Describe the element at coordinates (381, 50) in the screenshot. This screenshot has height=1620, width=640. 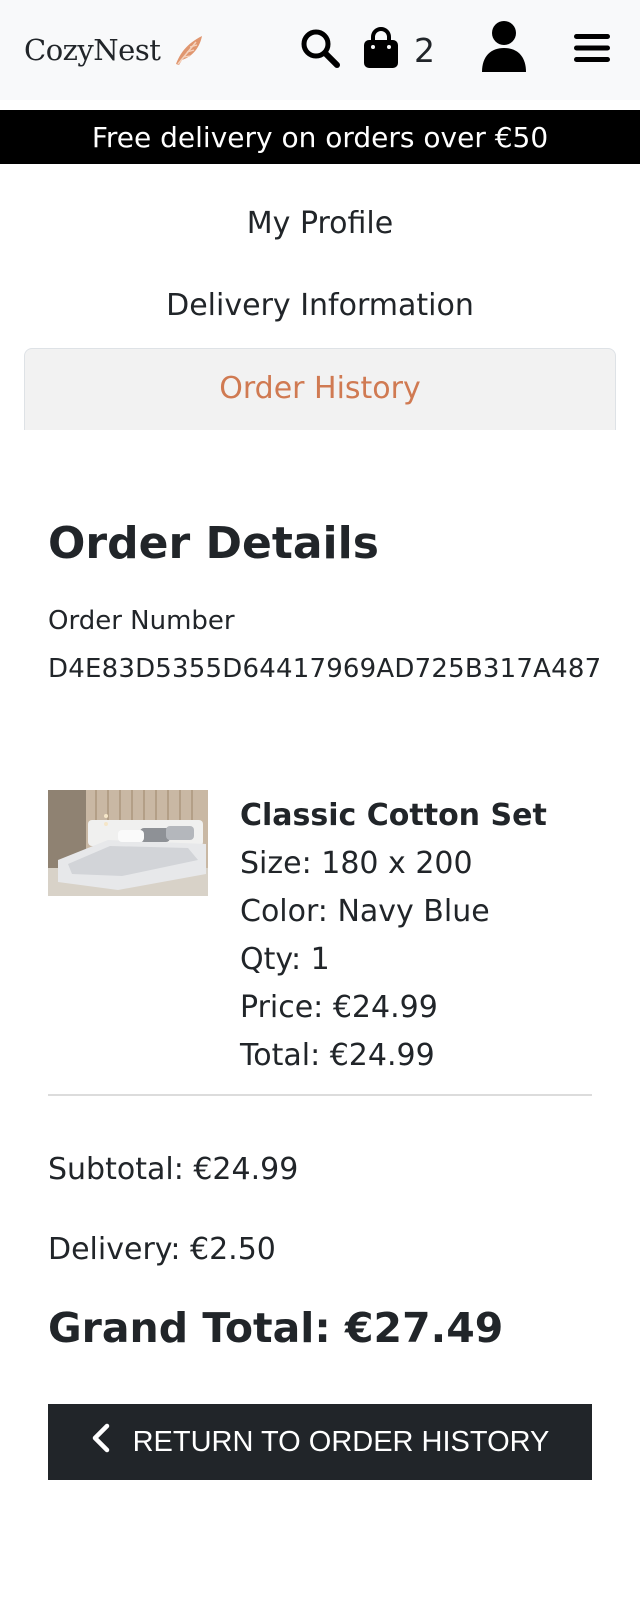
I see `shopping-bag-icon` at that location.